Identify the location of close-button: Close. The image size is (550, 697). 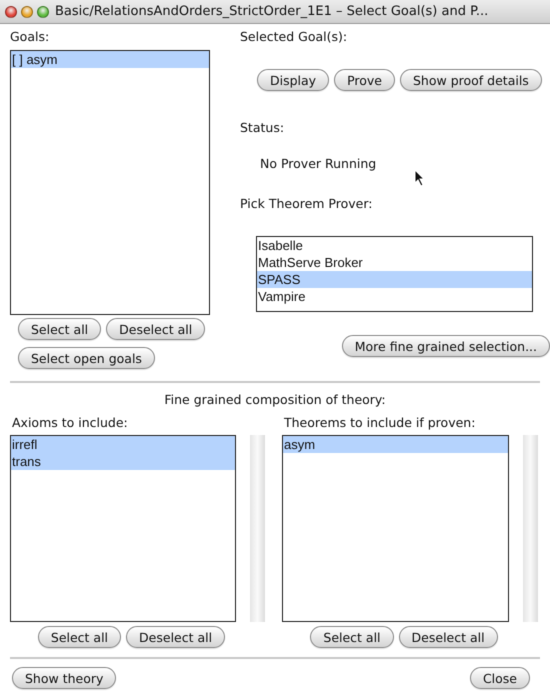
(500, 678).